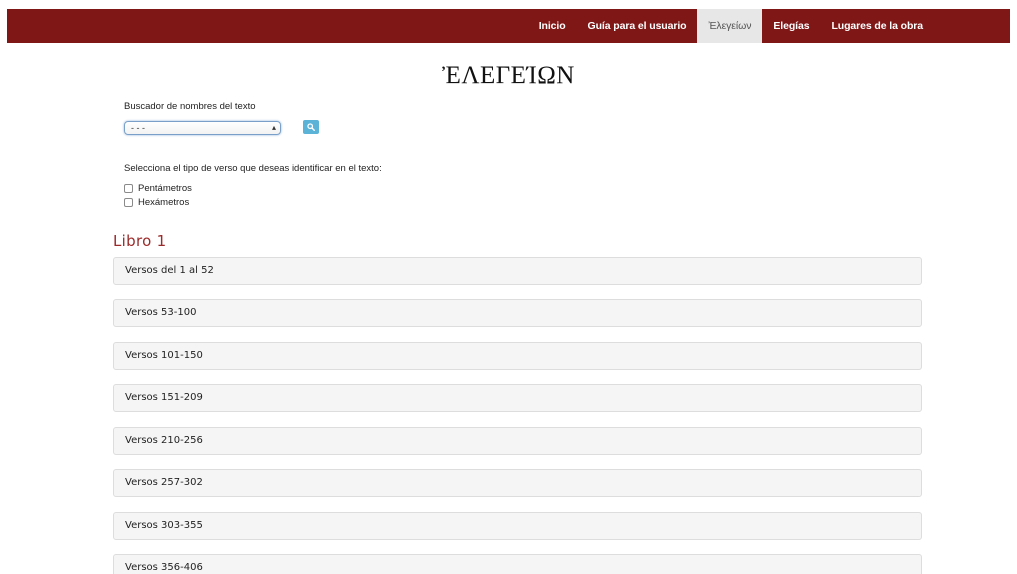  Describe the element at coordinates (140, 241) in the screenshot. I see `book-title: Libro 1` at that location.